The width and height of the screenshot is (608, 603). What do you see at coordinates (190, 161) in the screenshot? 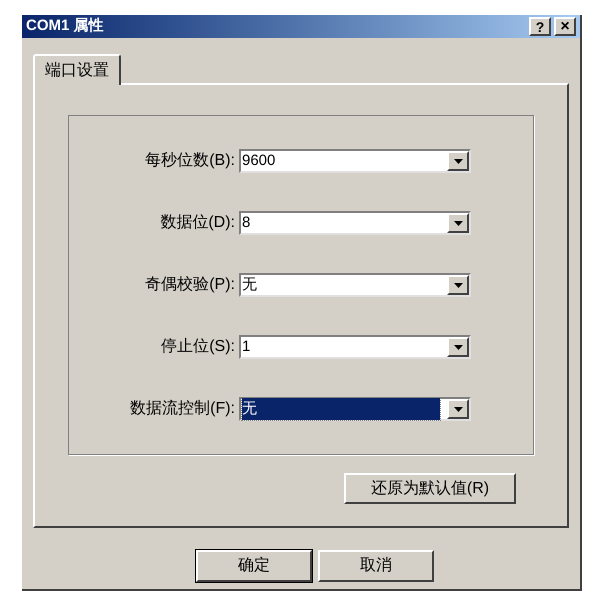
I see `field-label: 每秒位数(B):` at bounding box center [190, 161].